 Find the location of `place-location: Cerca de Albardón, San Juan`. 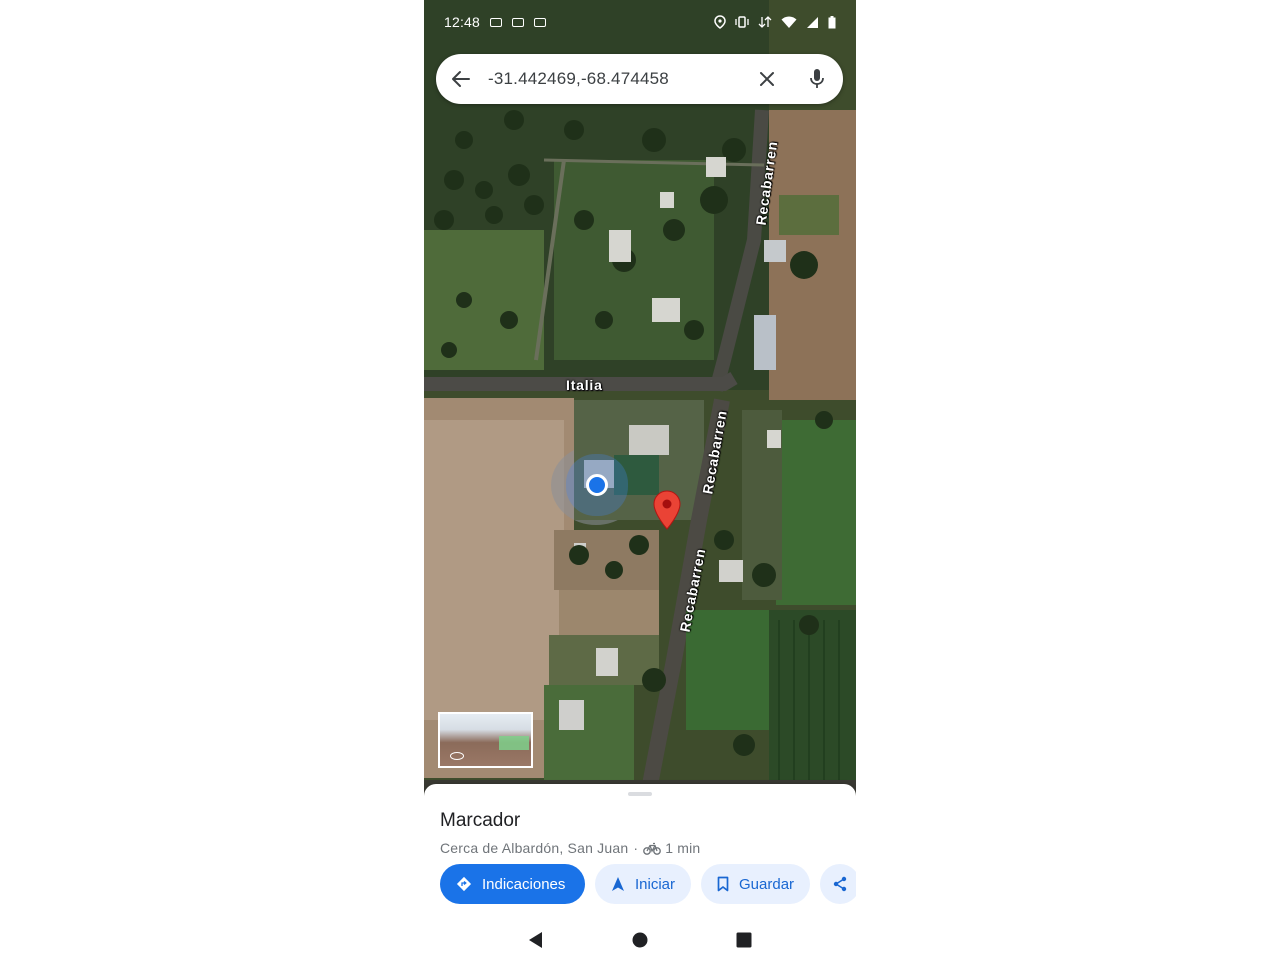

place-location: Cerca de Albardón, San Juan is located at coordinates (534, 848).